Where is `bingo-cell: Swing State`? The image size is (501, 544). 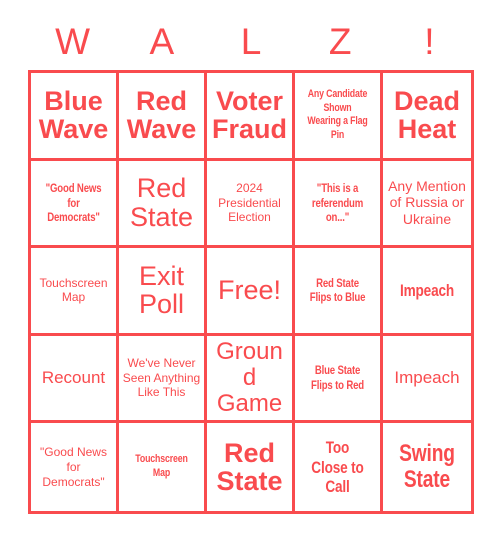
bingo-cell: Swing State is located at coordinates (427, 467).